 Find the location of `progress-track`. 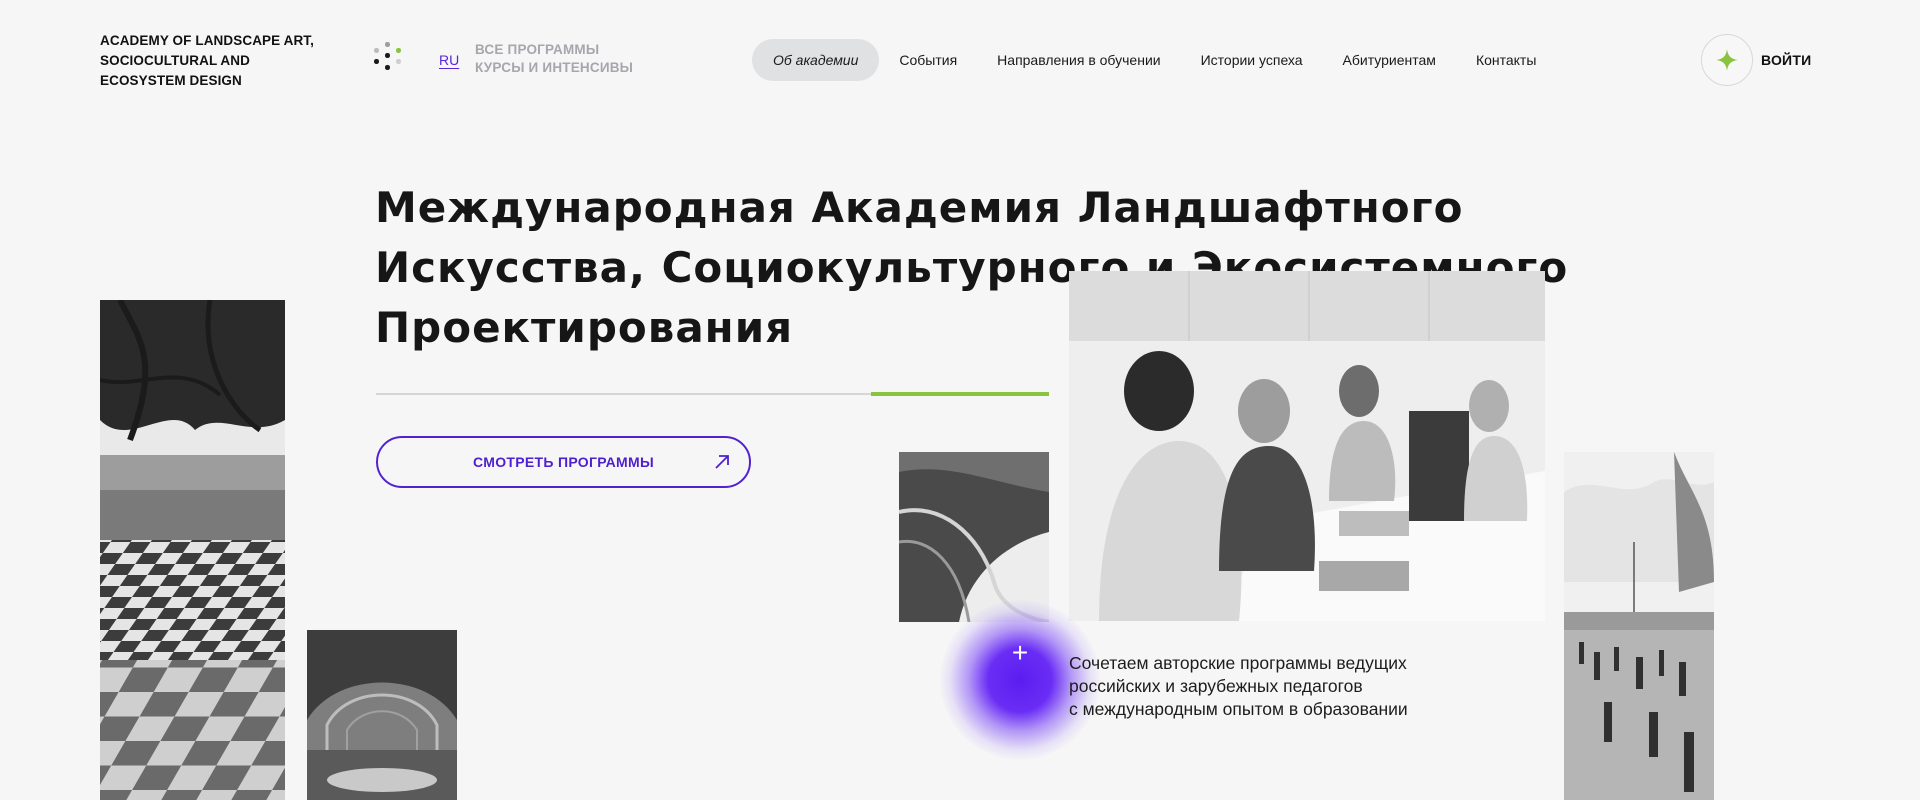

progress-track is located at coordinates (623, 394).